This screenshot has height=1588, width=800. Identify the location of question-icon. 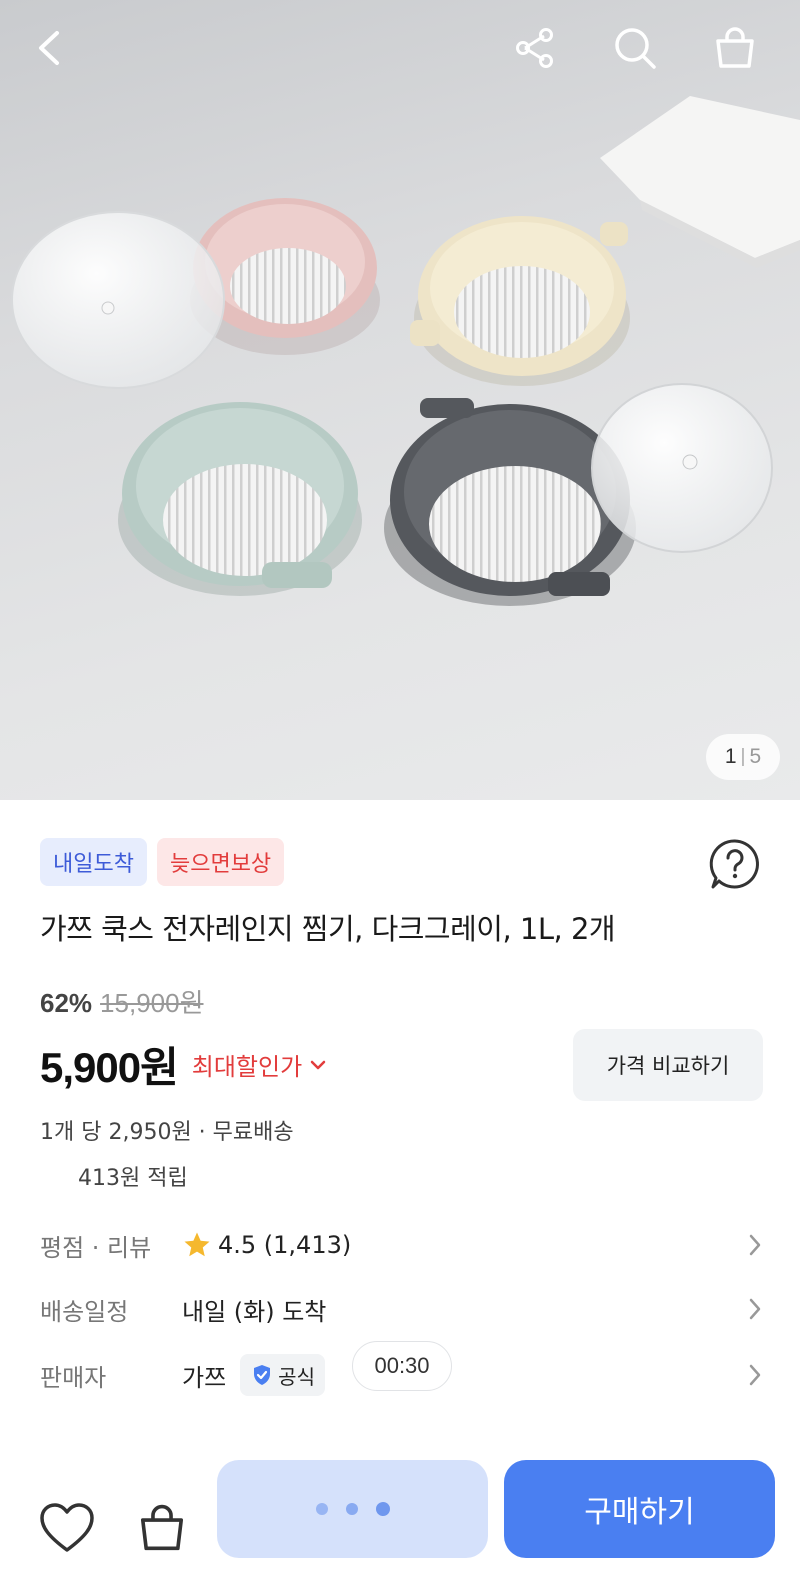
(735, 864).